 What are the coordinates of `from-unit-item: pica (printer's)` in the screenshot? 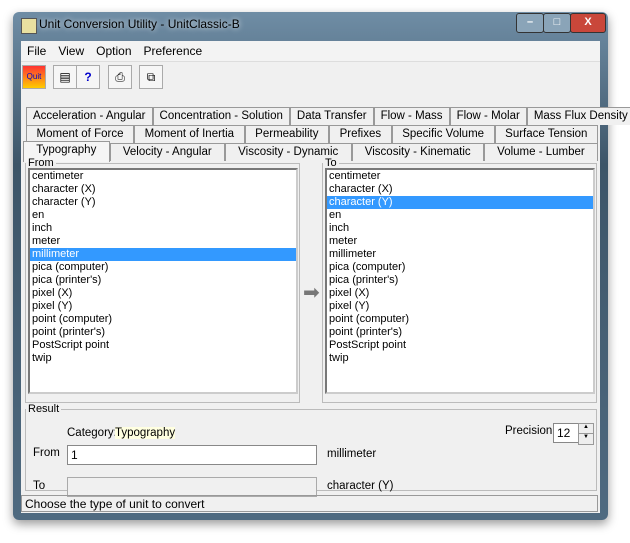 It's located at (163, 280).